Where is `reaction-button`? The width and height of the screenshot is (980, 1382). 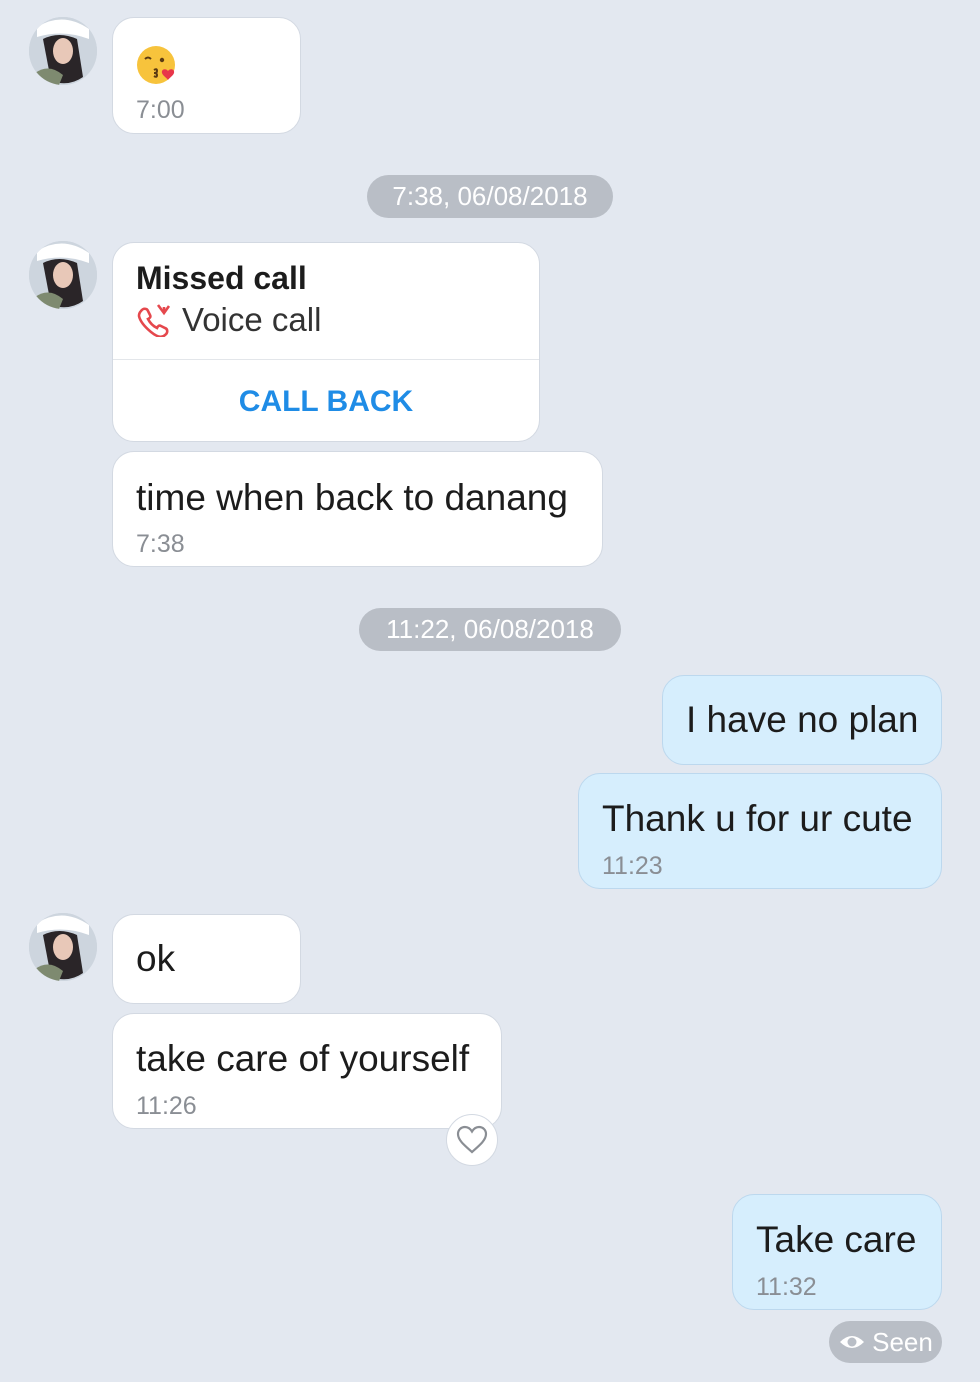
reaction-button is located at coordinates (472, 1140).